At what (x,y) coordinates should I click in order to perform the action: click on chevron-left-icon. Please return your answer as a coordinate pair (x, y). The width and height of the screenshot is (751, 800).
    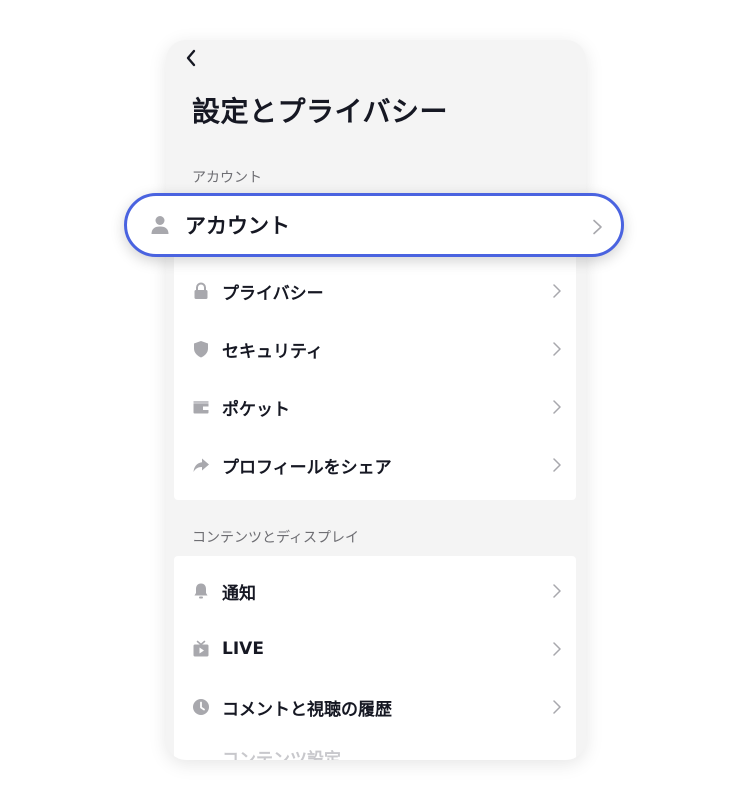
    Looking at the image, I should click on (191, 58).